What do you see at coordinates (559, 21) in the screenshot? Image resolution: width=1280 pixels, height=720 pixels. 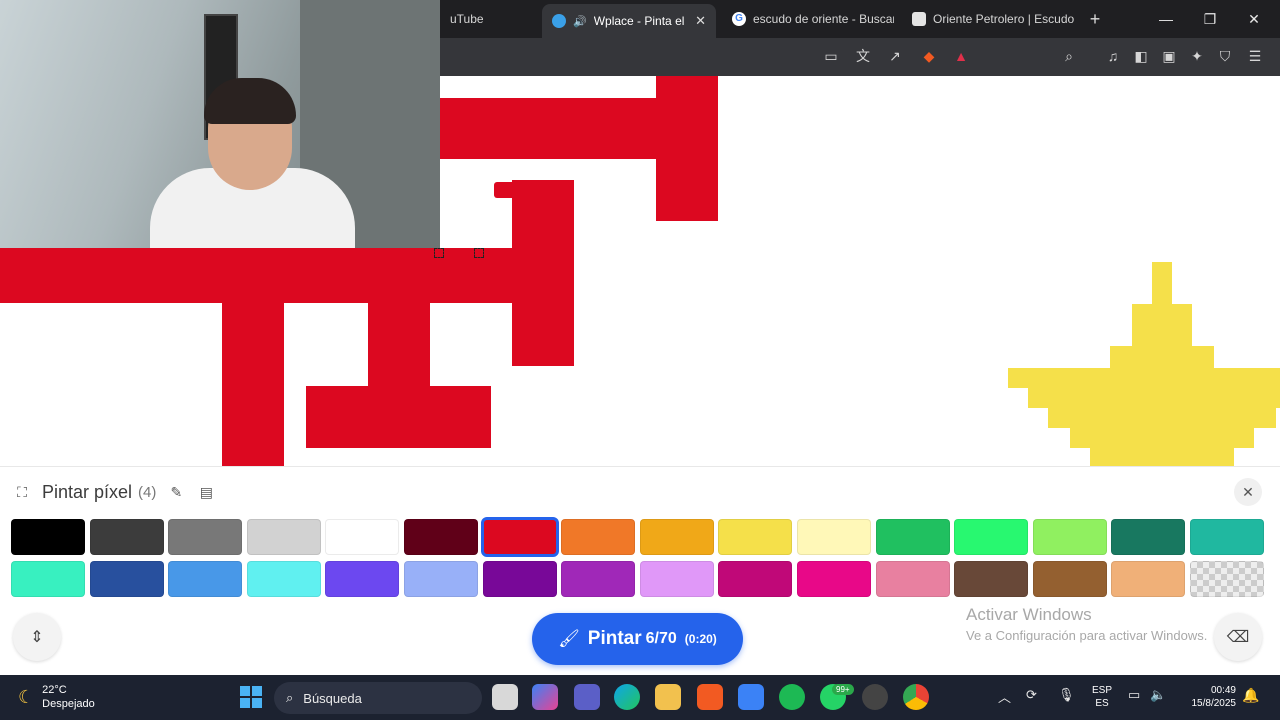 I see `globe-icon` at bounding box center [559, 21].